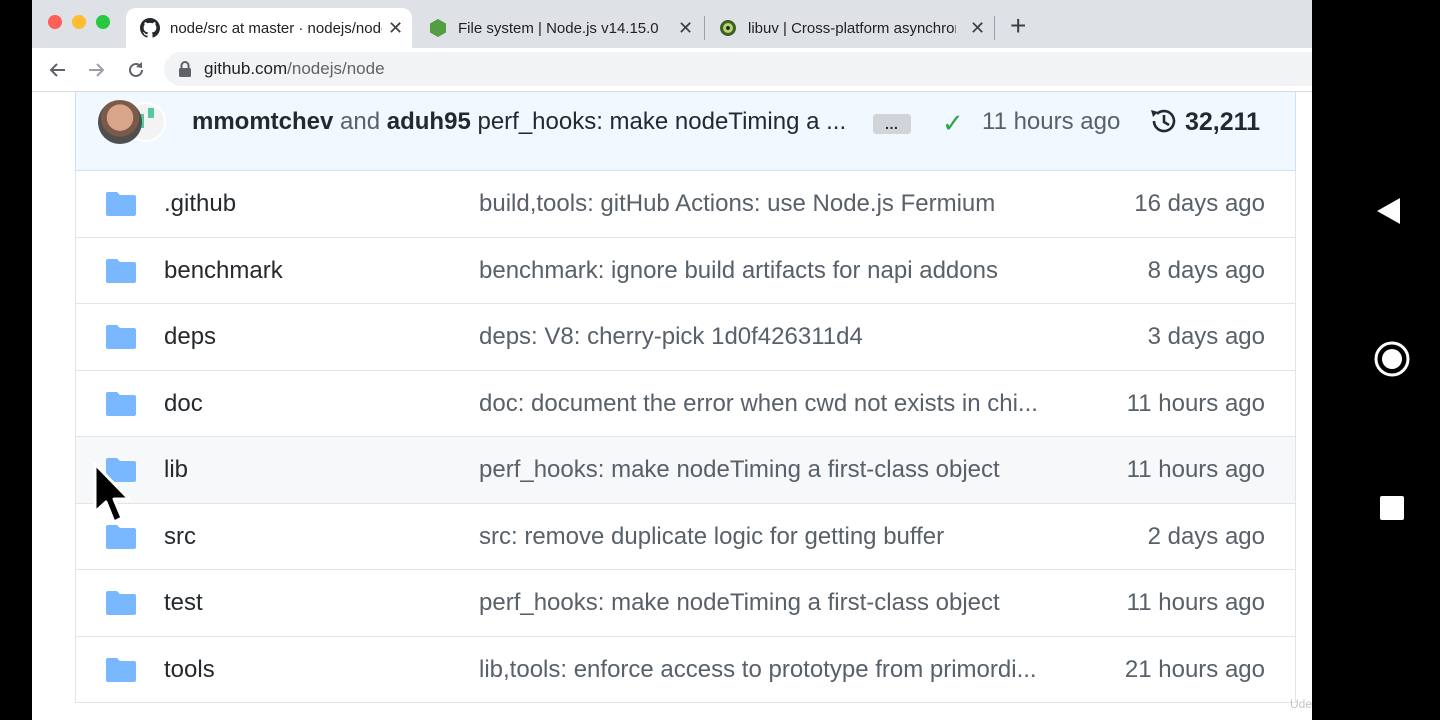 The image size is (1440, 720). I want to click on check-icon: ✓, so click(953, 123).